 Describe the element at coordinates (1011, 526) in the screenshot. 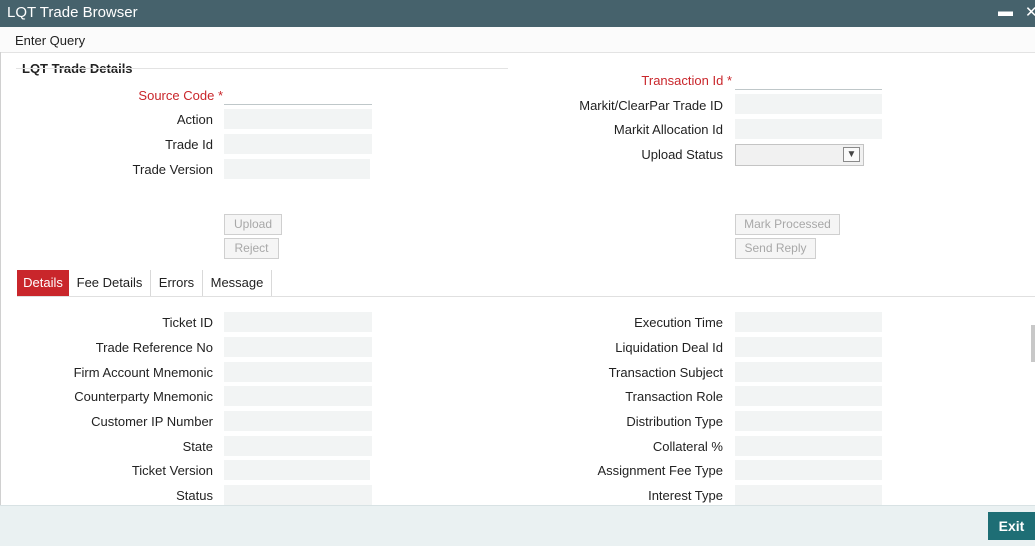

I see `exit-button: Exit` at that location.